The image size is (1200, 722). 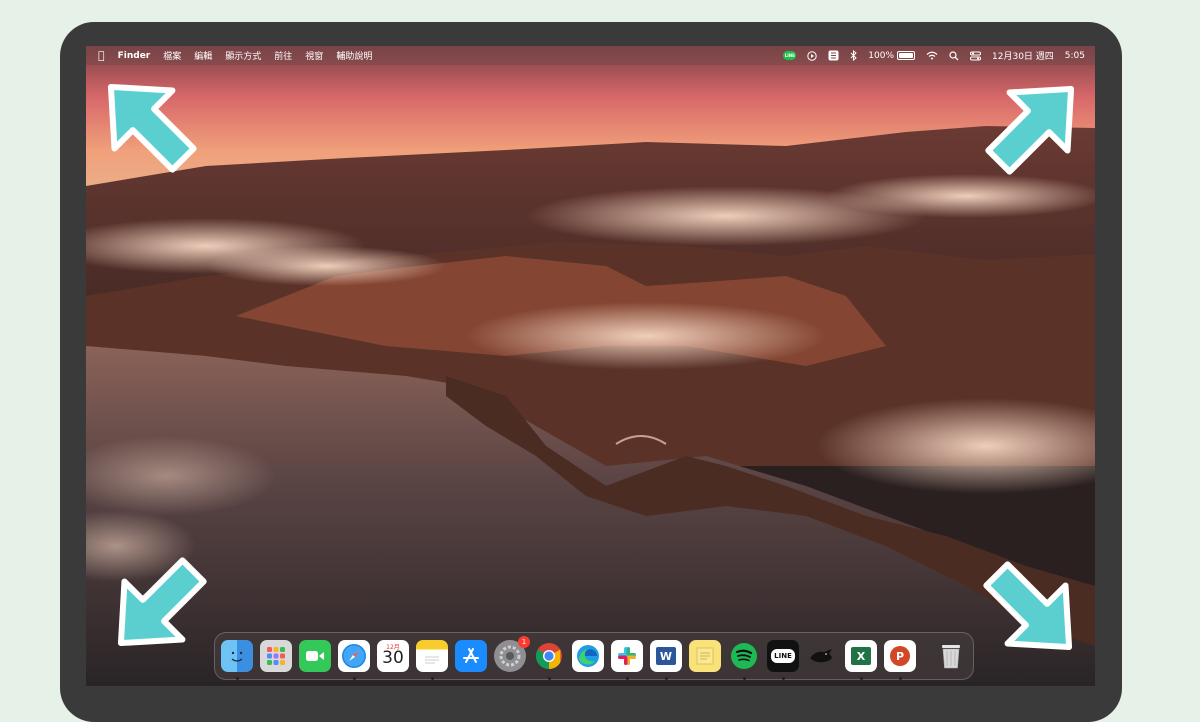 What do you see at coordinates (783, 656) in the screenshot?
I see `line-app-label: LINE` at bounding box center [783, 656].